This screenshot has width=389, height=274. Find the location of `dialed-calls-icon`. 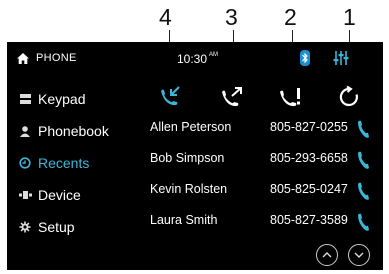

dialed-calls-icon is located at coordinates (232, 97).